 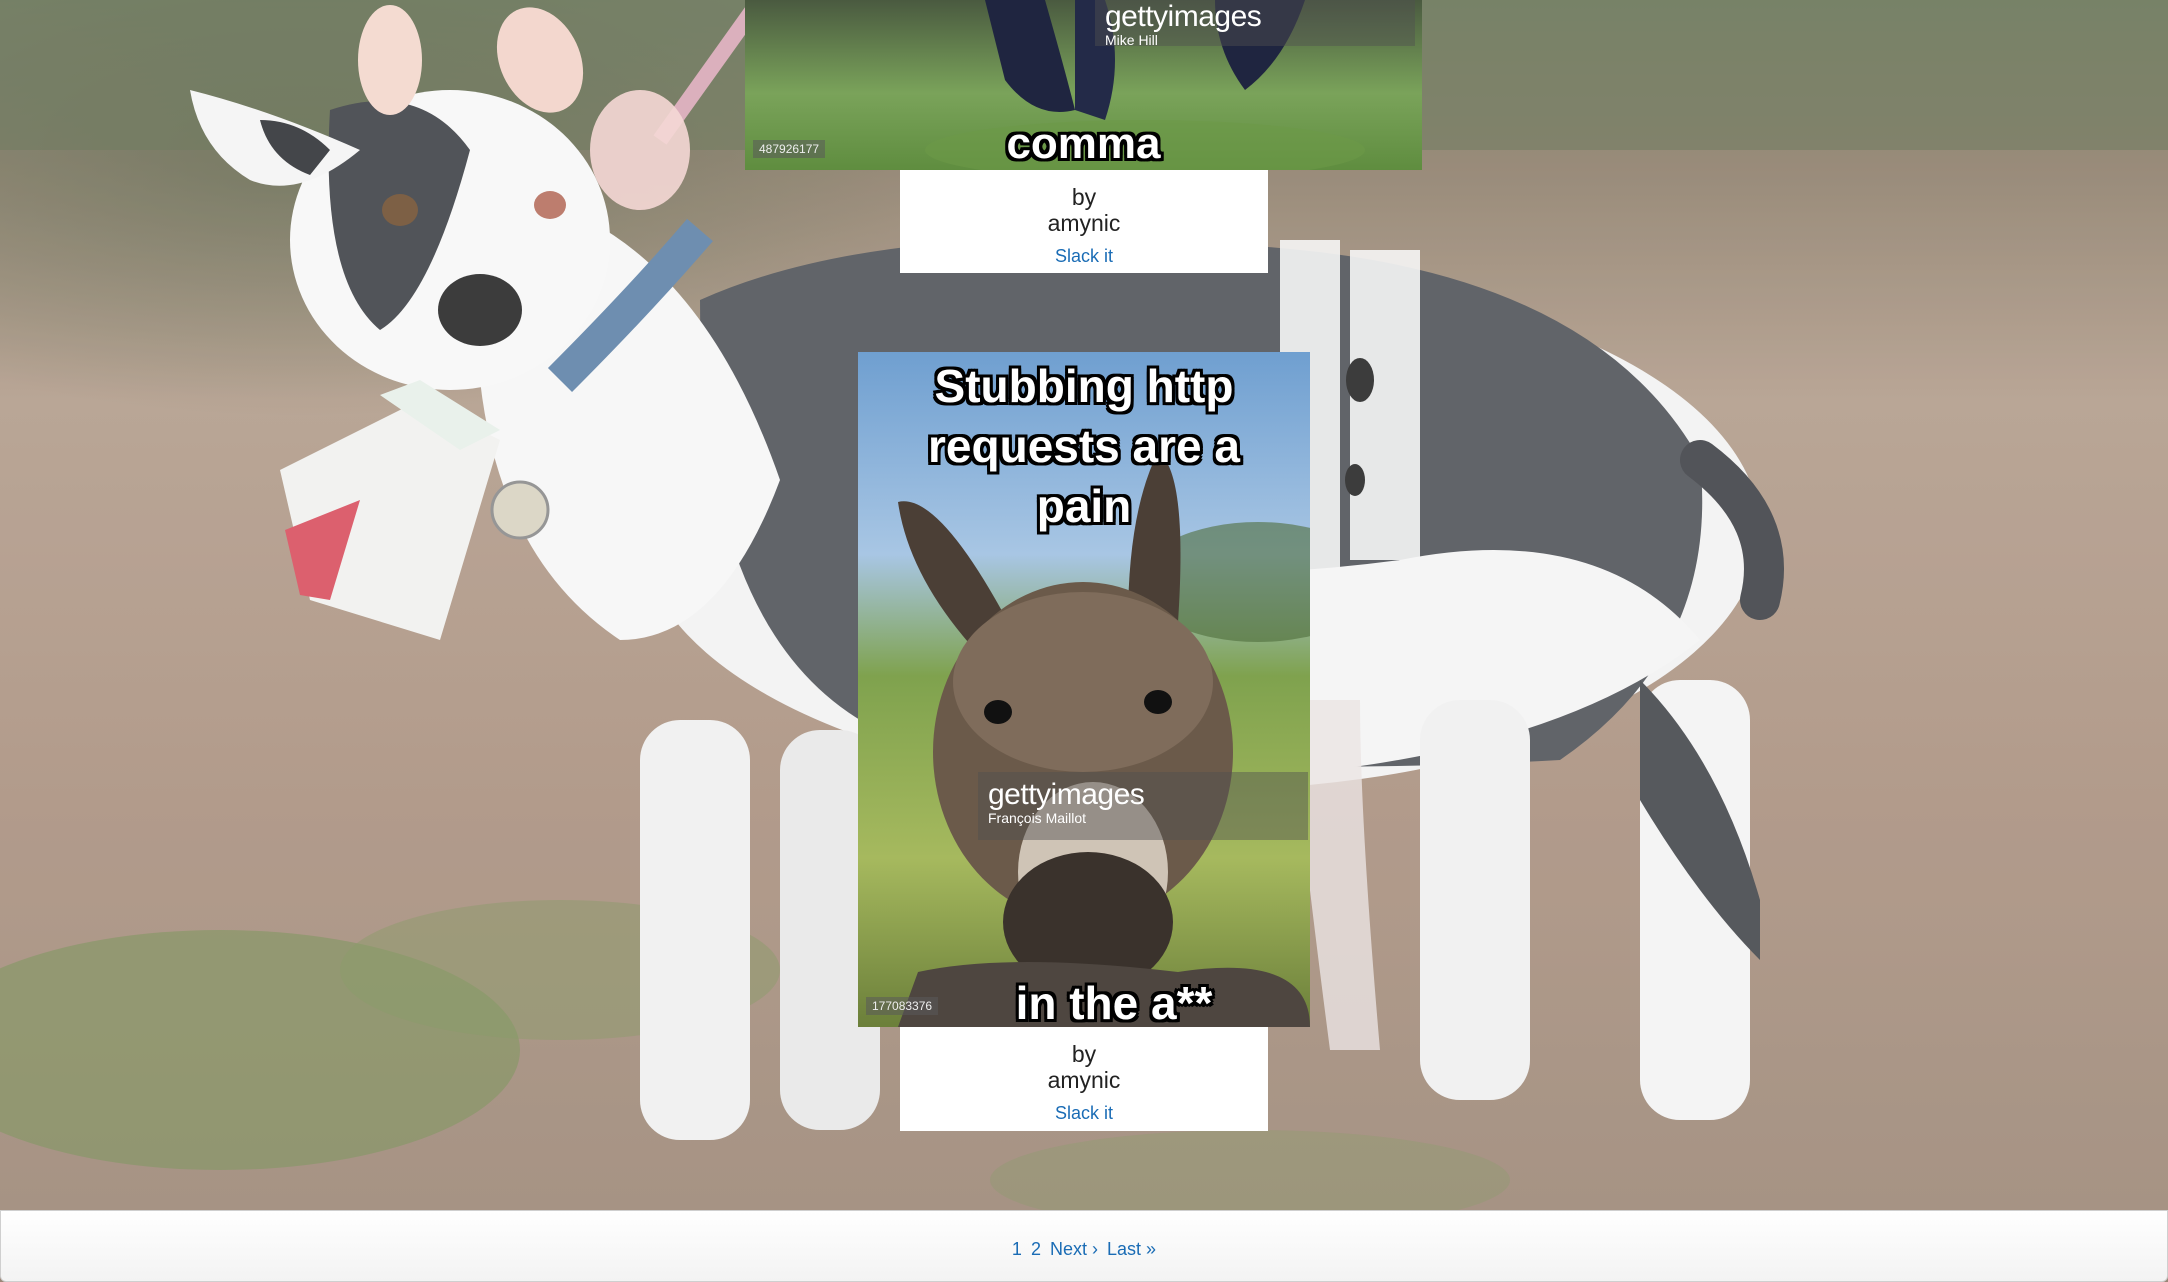 I want to click on watermark-credit: François Maillot, so click(x=1037, y=818).